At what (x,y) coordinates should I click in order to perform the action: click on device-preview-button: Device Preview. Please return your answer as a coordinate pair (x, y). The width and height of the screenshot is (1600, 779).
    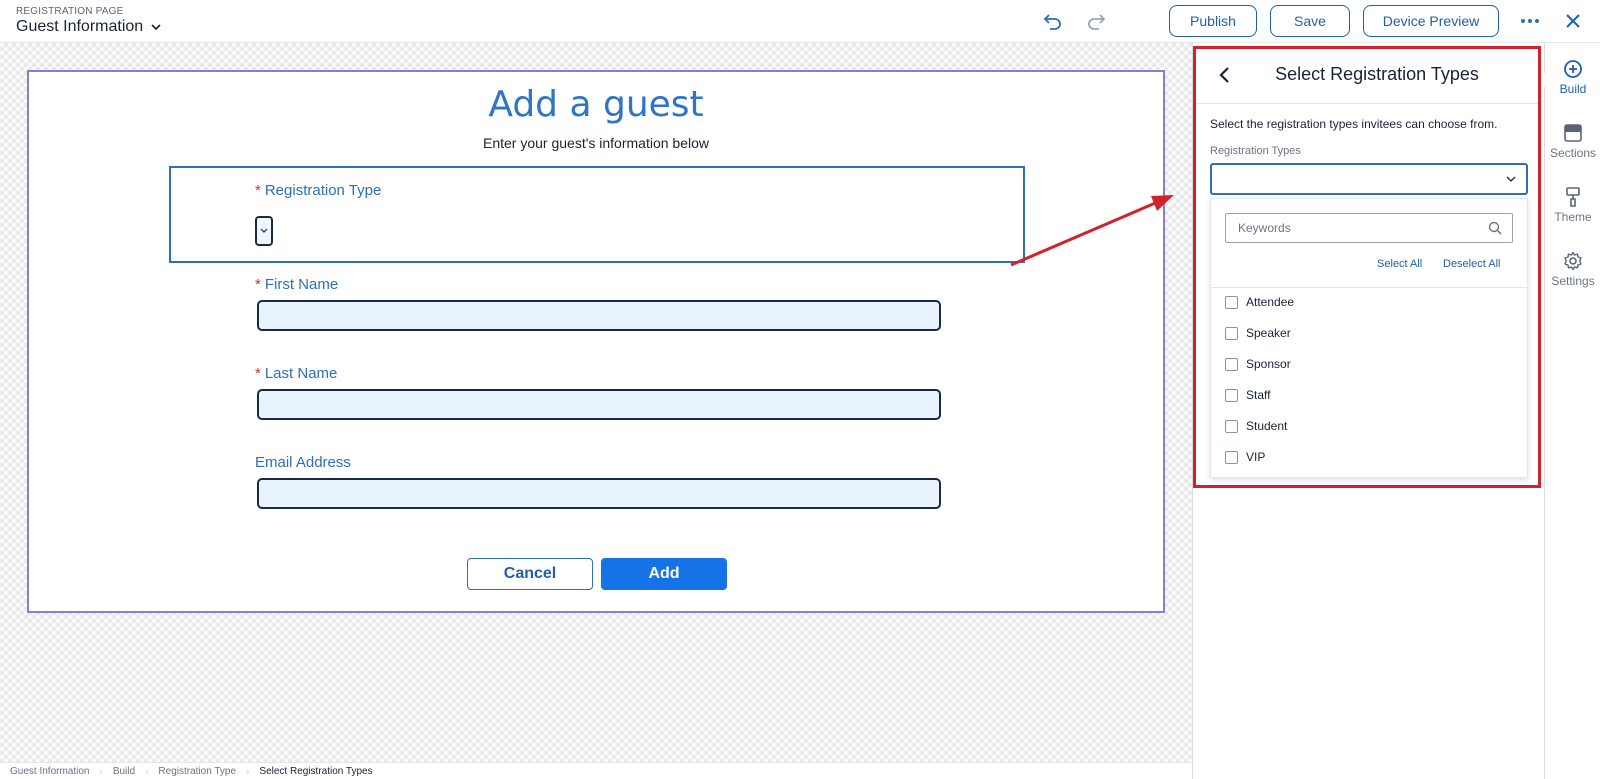
    Looking at the image, I should click on (1431, 21).